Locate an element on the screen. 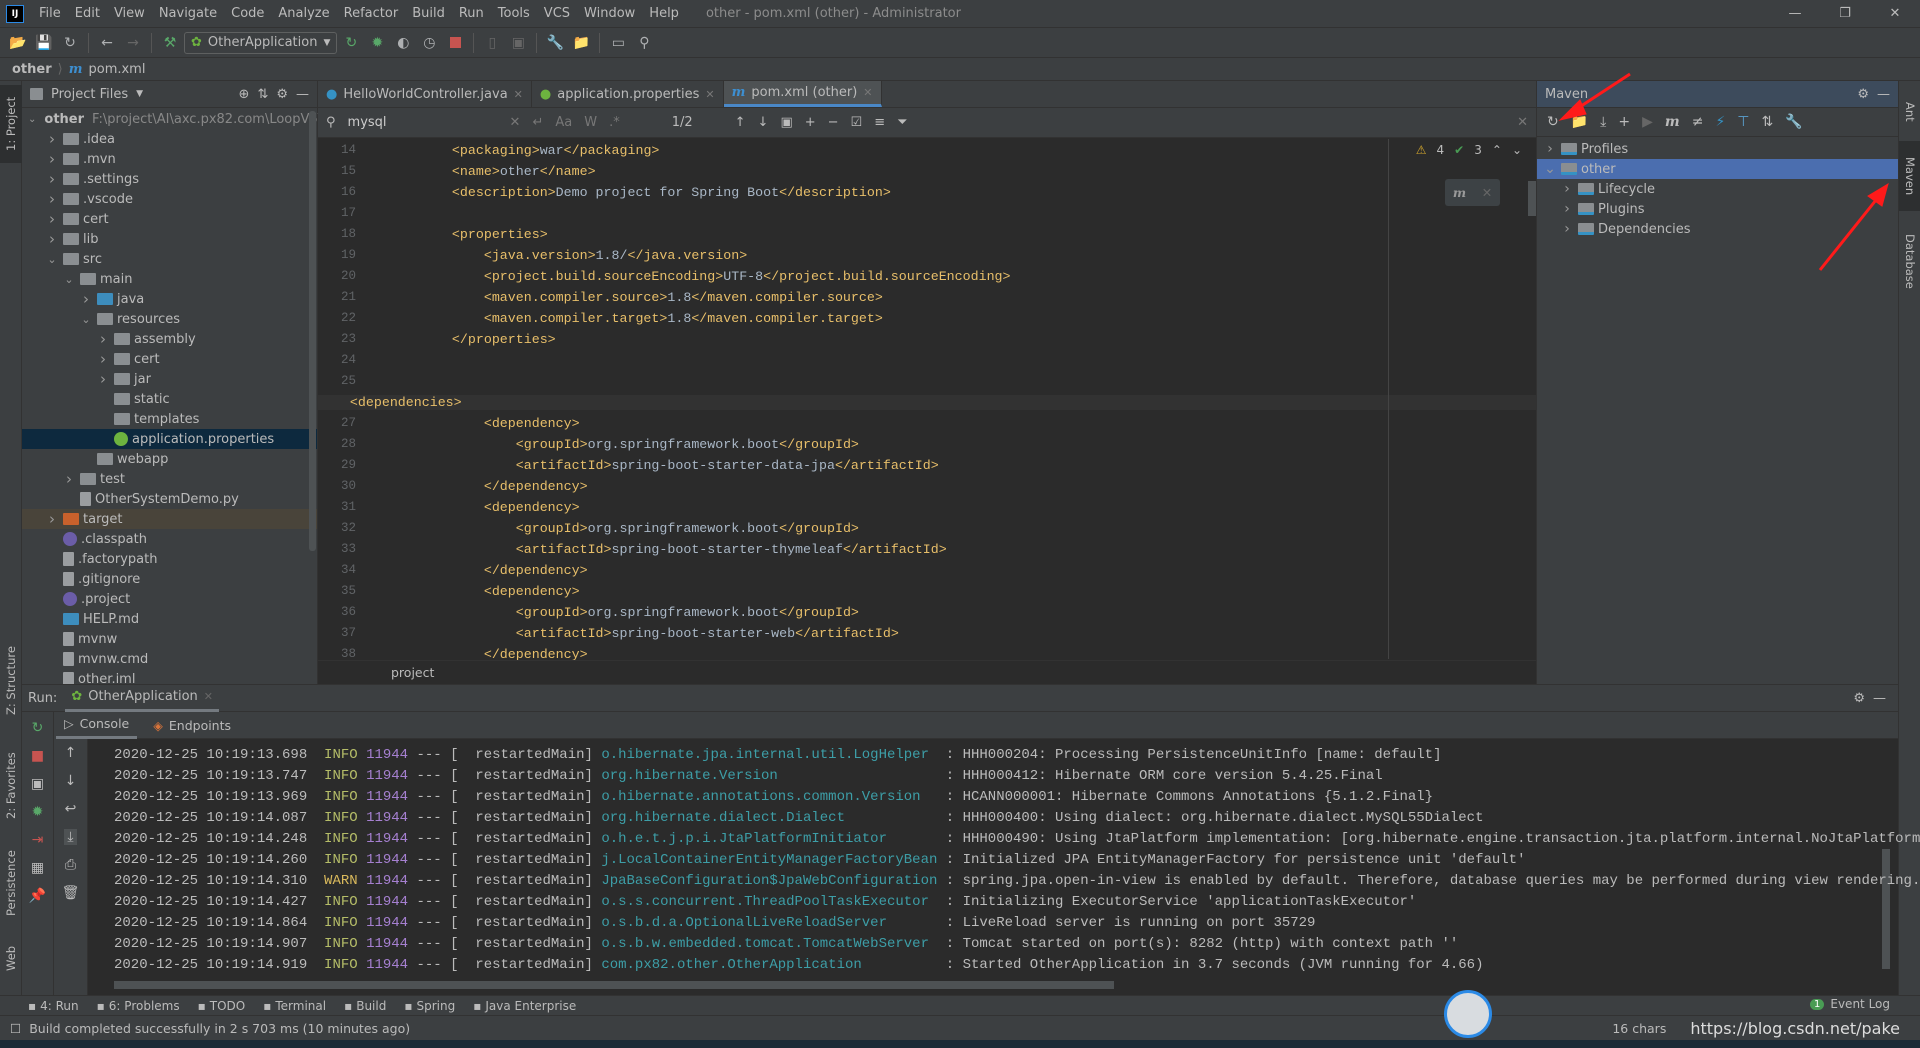 Image resolution: width=1920 pixels, height=1048 pixels. add-icon: + is located at coordinates (1624, 122).